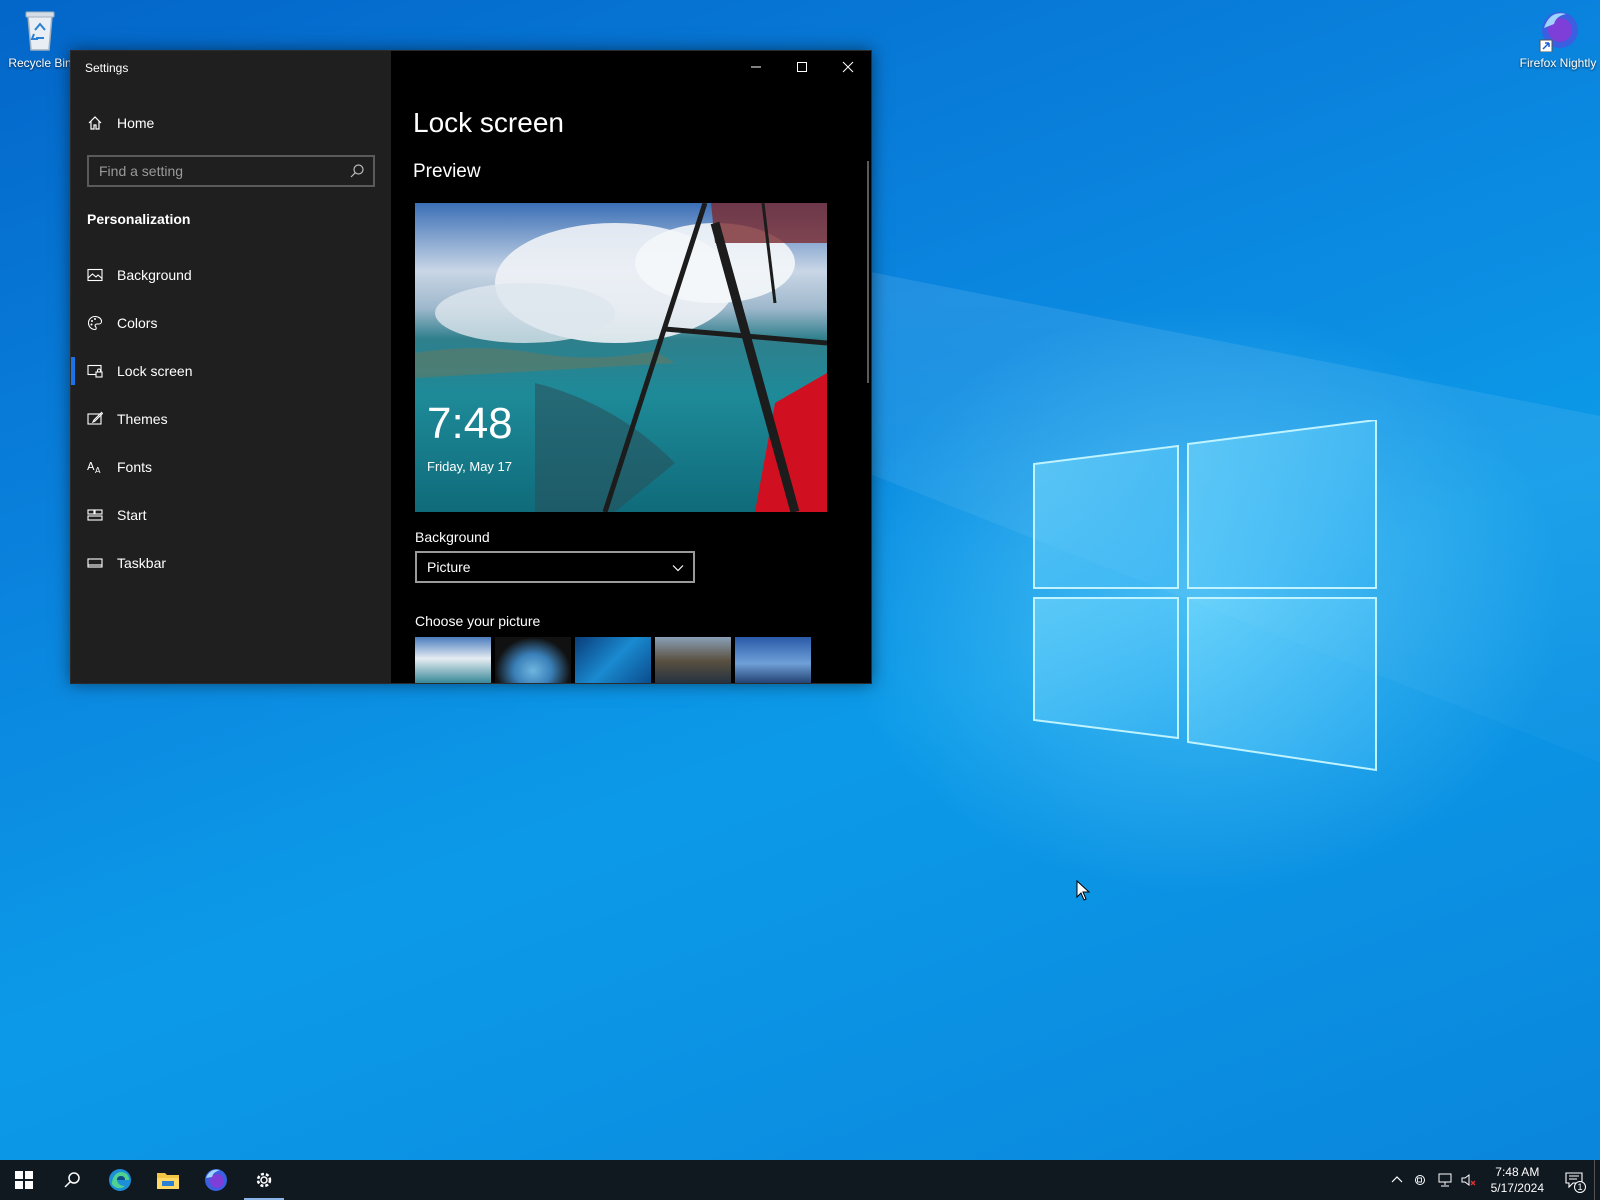 The height and width of the screenshot is (1200, 1600). I want to click on recycle-bin-icon, so click(40, 31).